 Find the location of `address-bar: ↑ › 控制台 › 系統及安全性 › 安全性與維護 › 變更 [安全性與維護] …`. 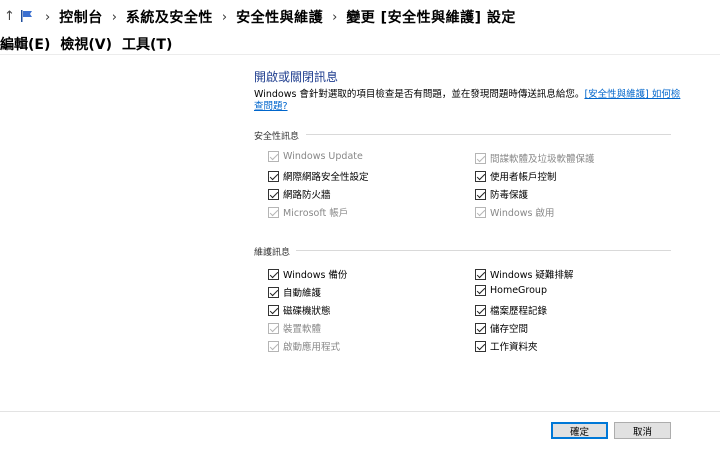

address-bar: ↑ › 控制台 › 系統及安全性 › 安全性與維護 › 變更 [安全性與維護] … is located at coordinates (360, 17).